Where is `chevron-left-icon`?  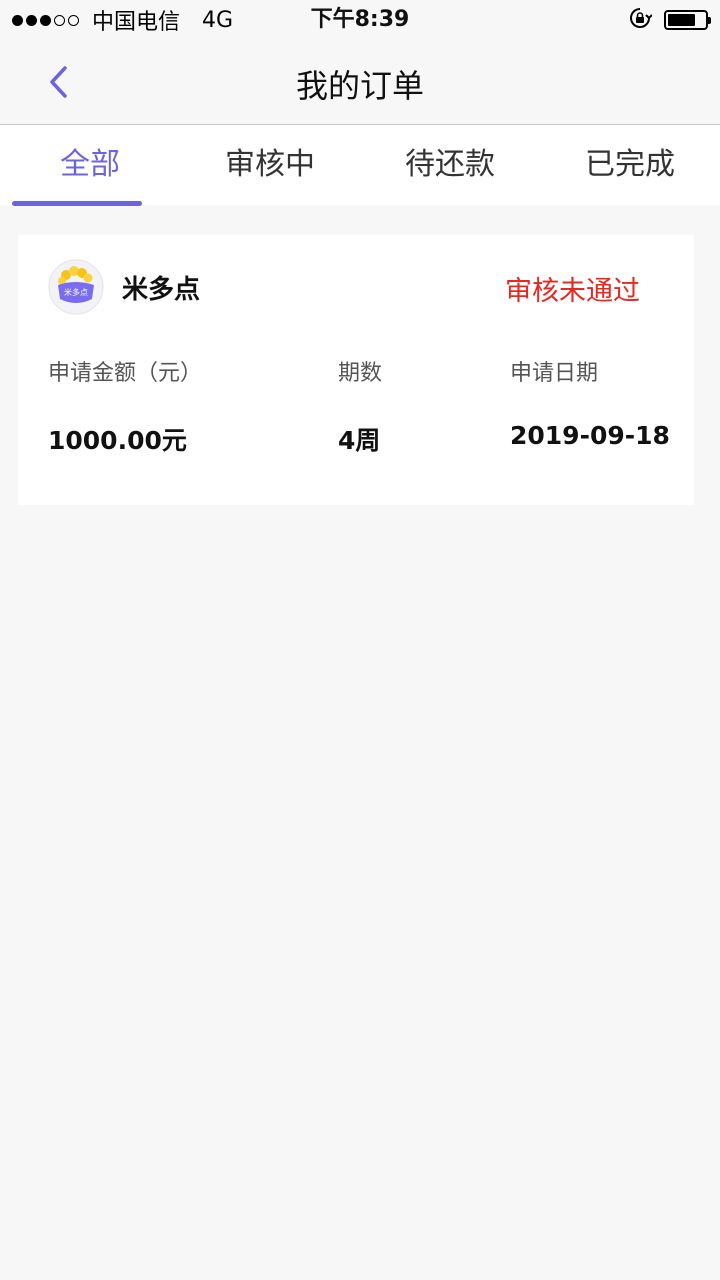 chevron-left-icon is located at coordinates (58, 82).